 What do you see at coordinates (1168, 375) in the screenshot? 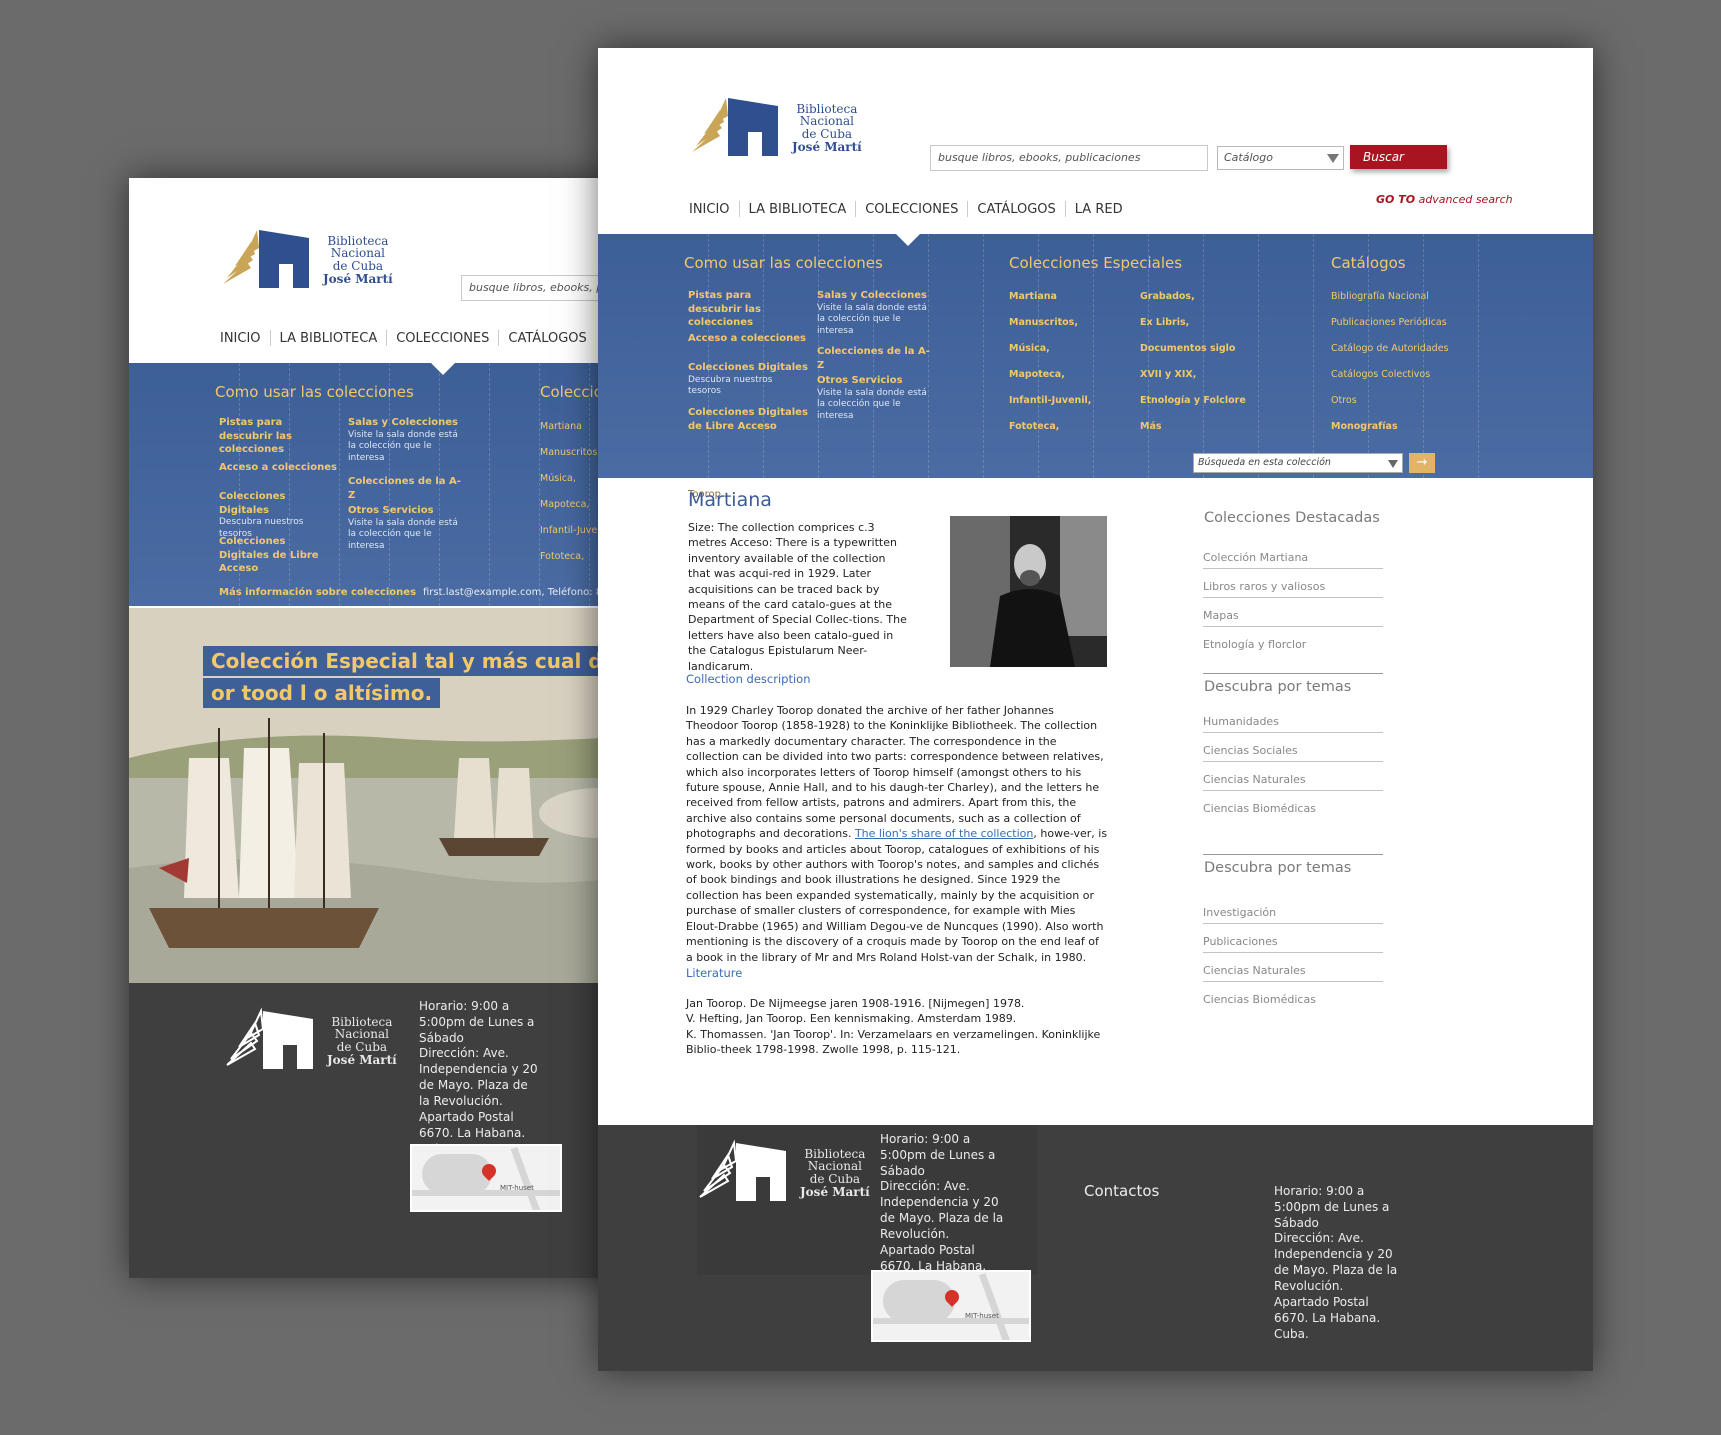
I see `menu-link-special: XVII y XIX,` at bounding box center [1168, 375].